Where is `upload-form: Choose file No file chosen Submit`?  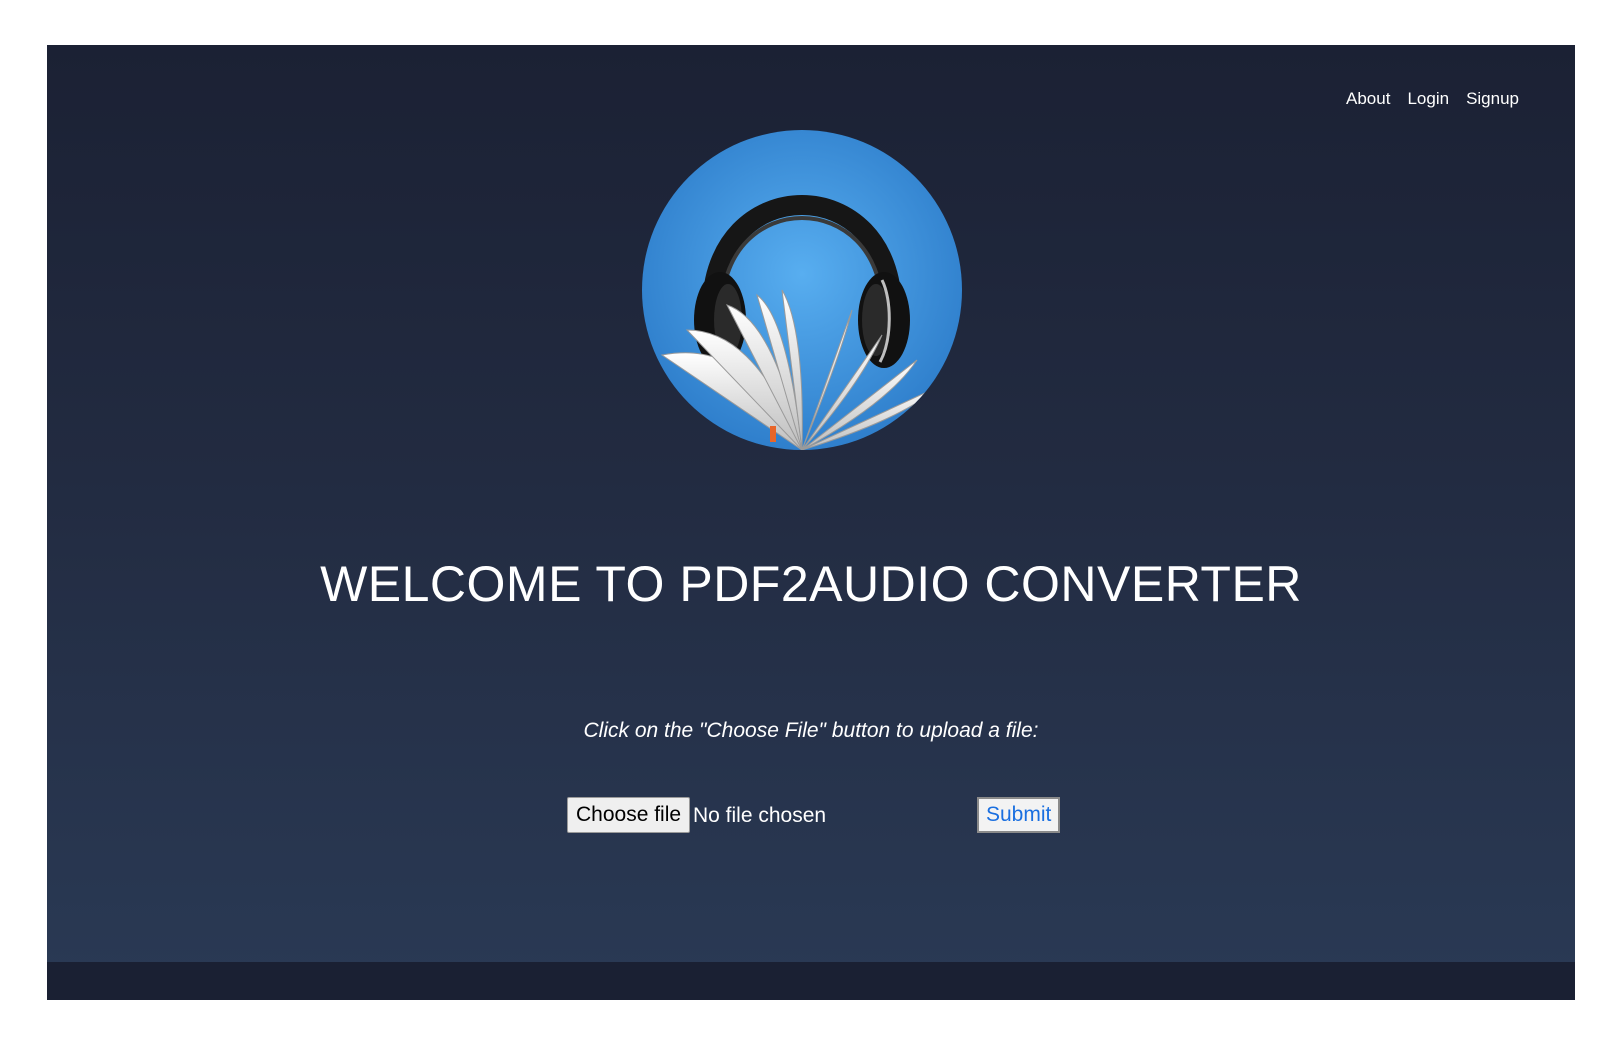 upload-form: Choose file No file chosen Submit is located at coordinates (817, 816).